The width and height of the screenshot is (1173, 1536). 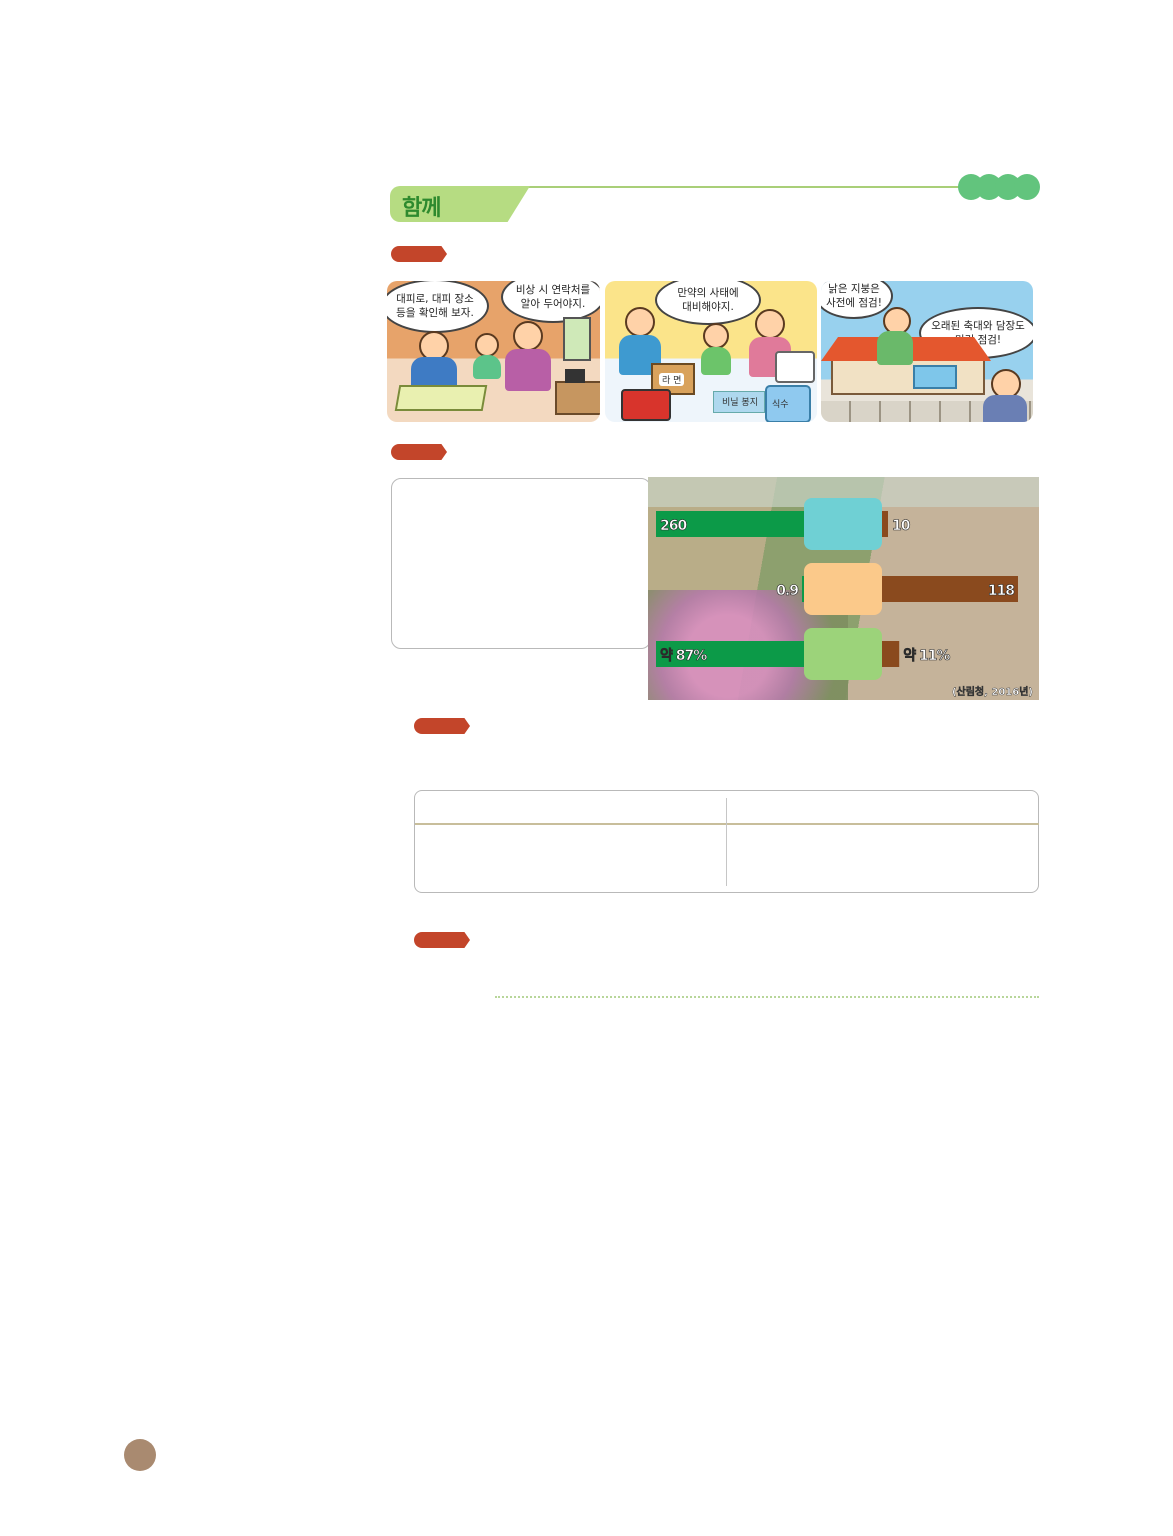 What do you see at coordinates (672, 379) in the screenshot?
I see `item-label: 라 면` at bounding box center [672, 379].